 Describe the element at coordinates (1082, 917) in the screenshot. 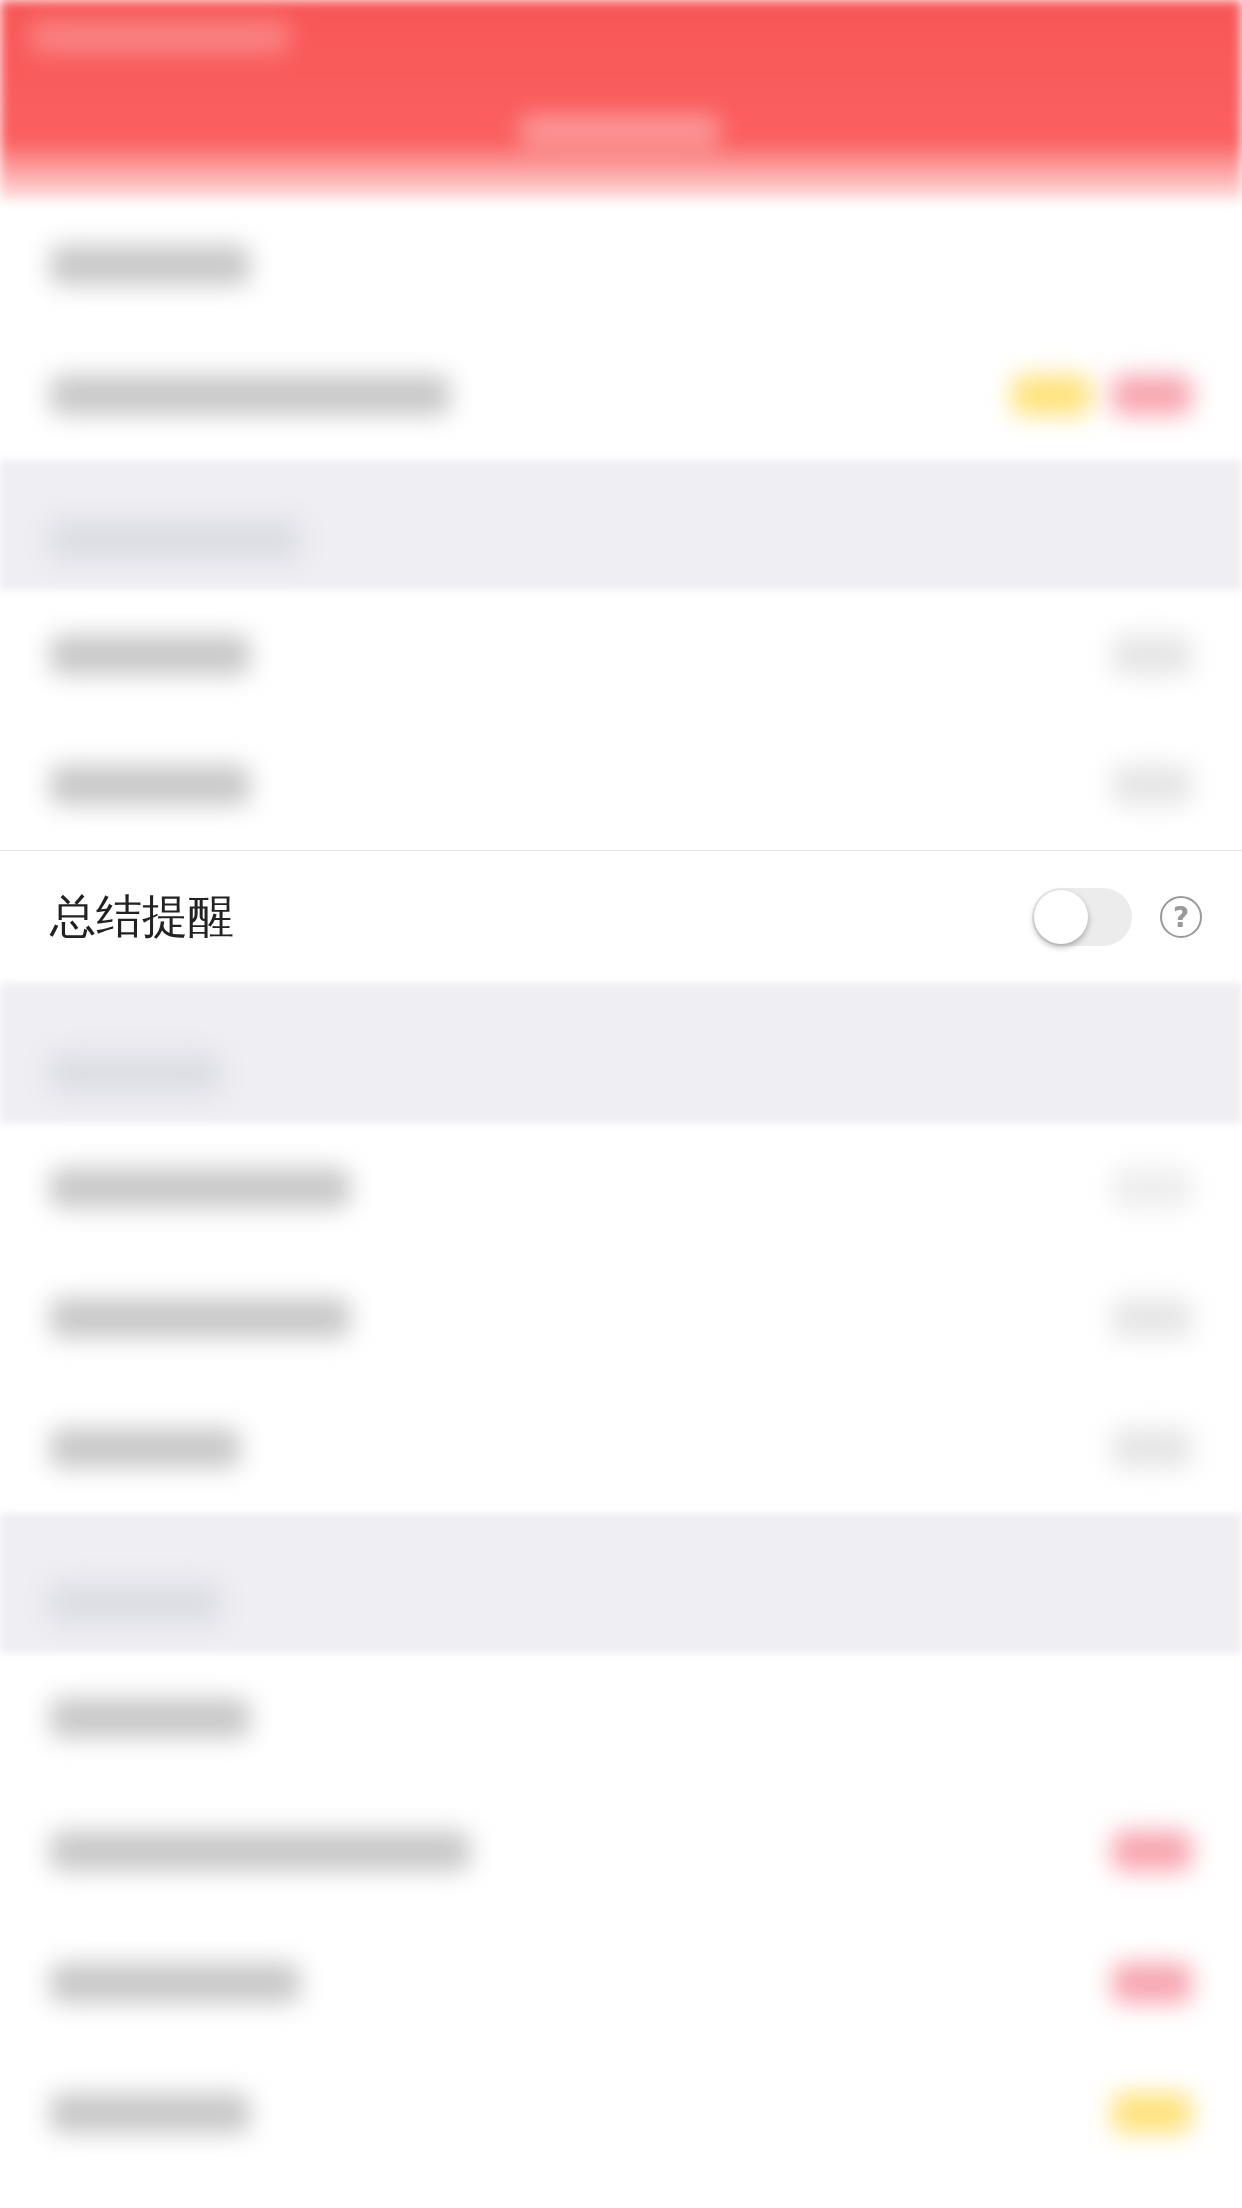

I see `toggle-switch` at that location.